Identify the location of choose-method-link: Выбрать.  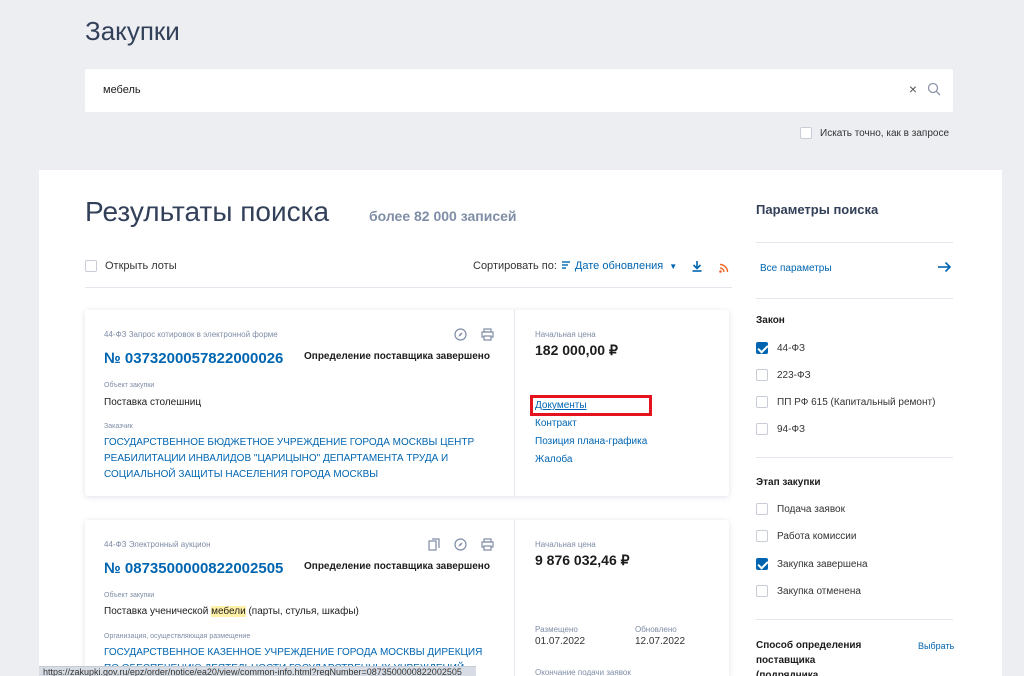
(936, 646).